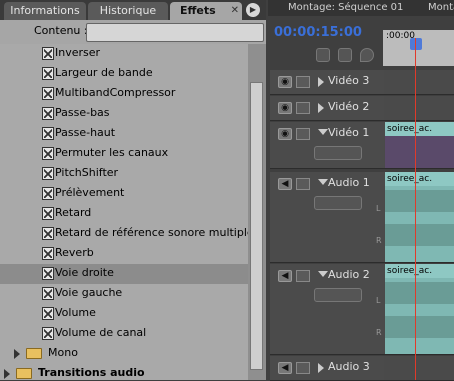  What do you see at coordinates (327, 368) in the screenshot?
I see `track-header: ◀ Audio 3` at bounding box center [327, 368].